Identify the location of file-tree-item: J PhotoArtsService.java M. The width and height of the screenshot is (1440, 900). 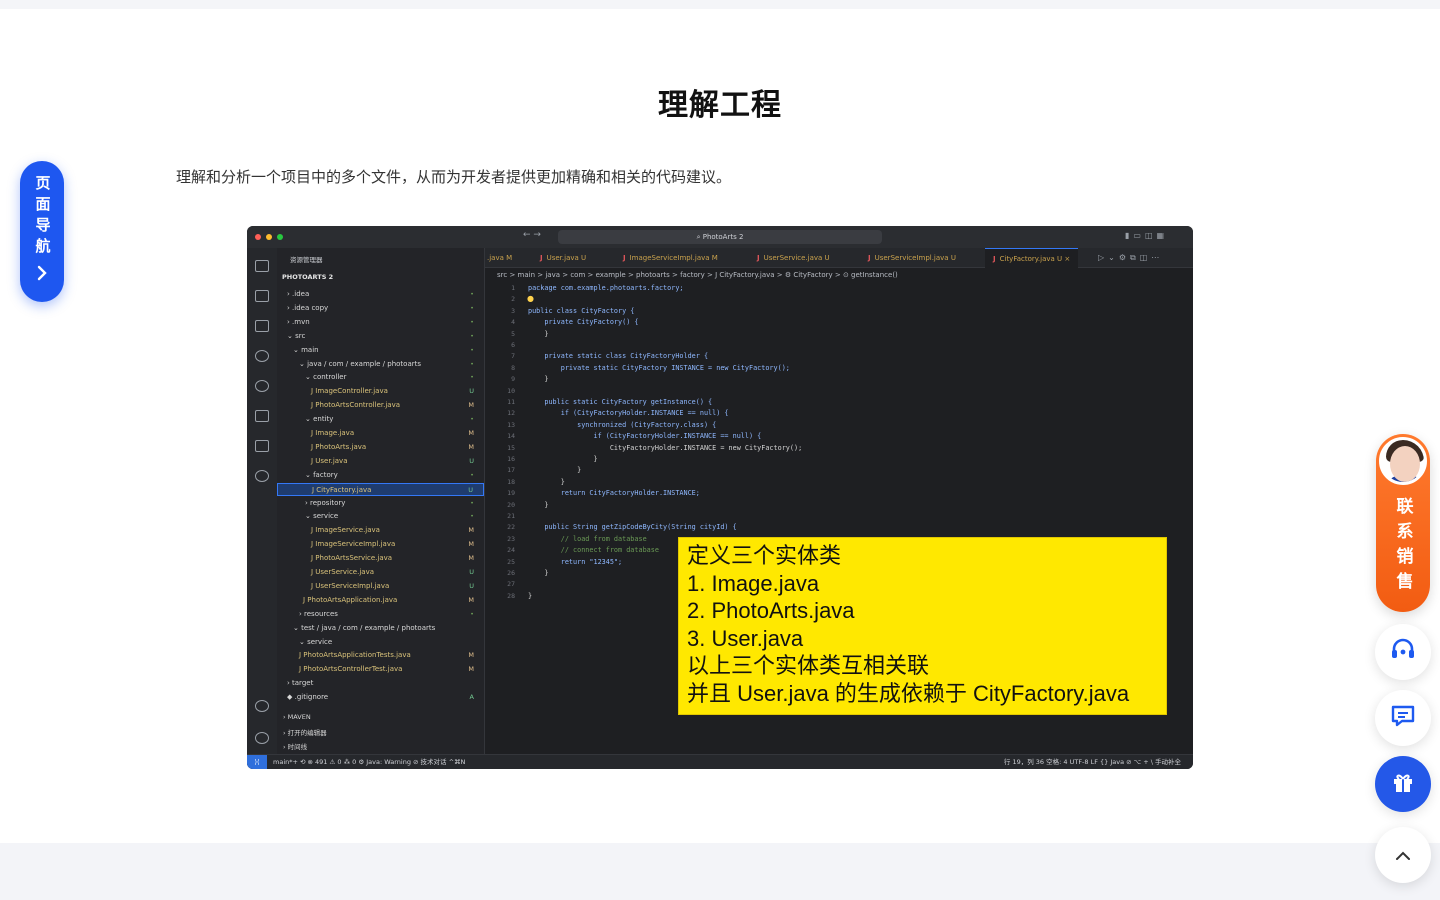
(380, 558).